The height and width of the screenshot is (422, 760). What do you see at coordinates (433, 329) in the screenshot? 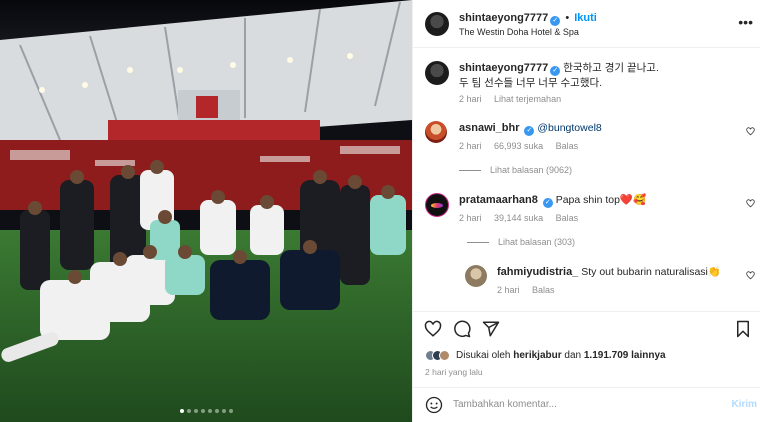
I see `like-heart-icon` at bounding box center [433, 329].